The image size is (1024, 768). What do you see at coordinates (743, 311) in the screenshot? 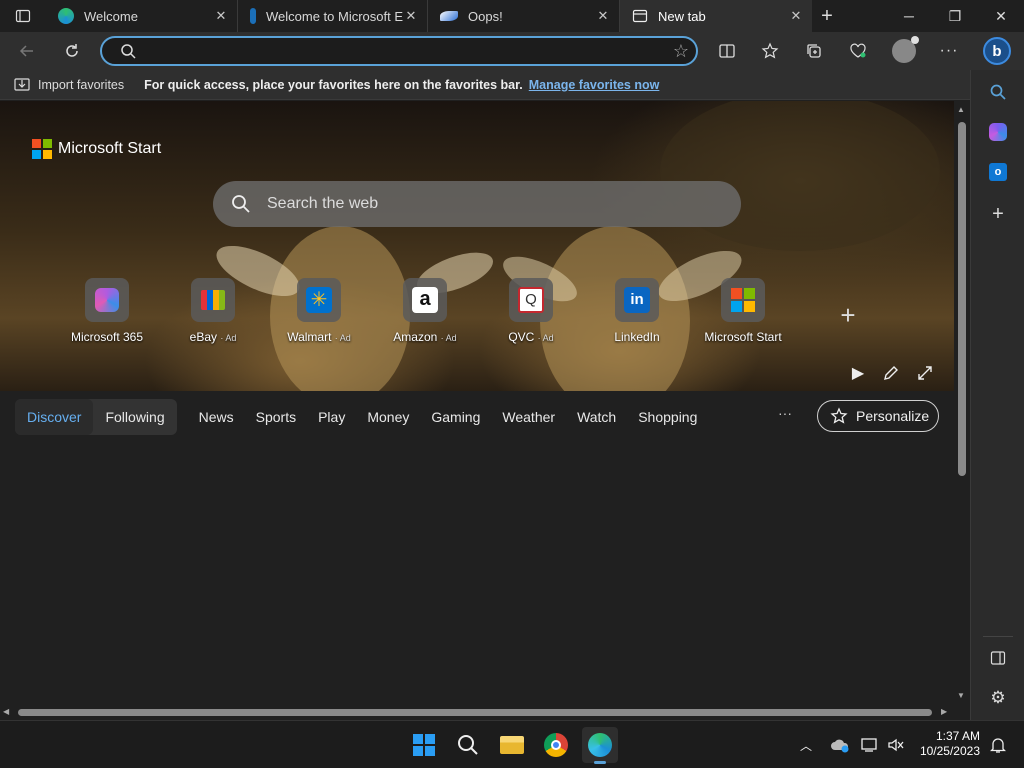
I see `quick-link-microsoft-start: Microsoft Start` at bounding box center [743, 311].